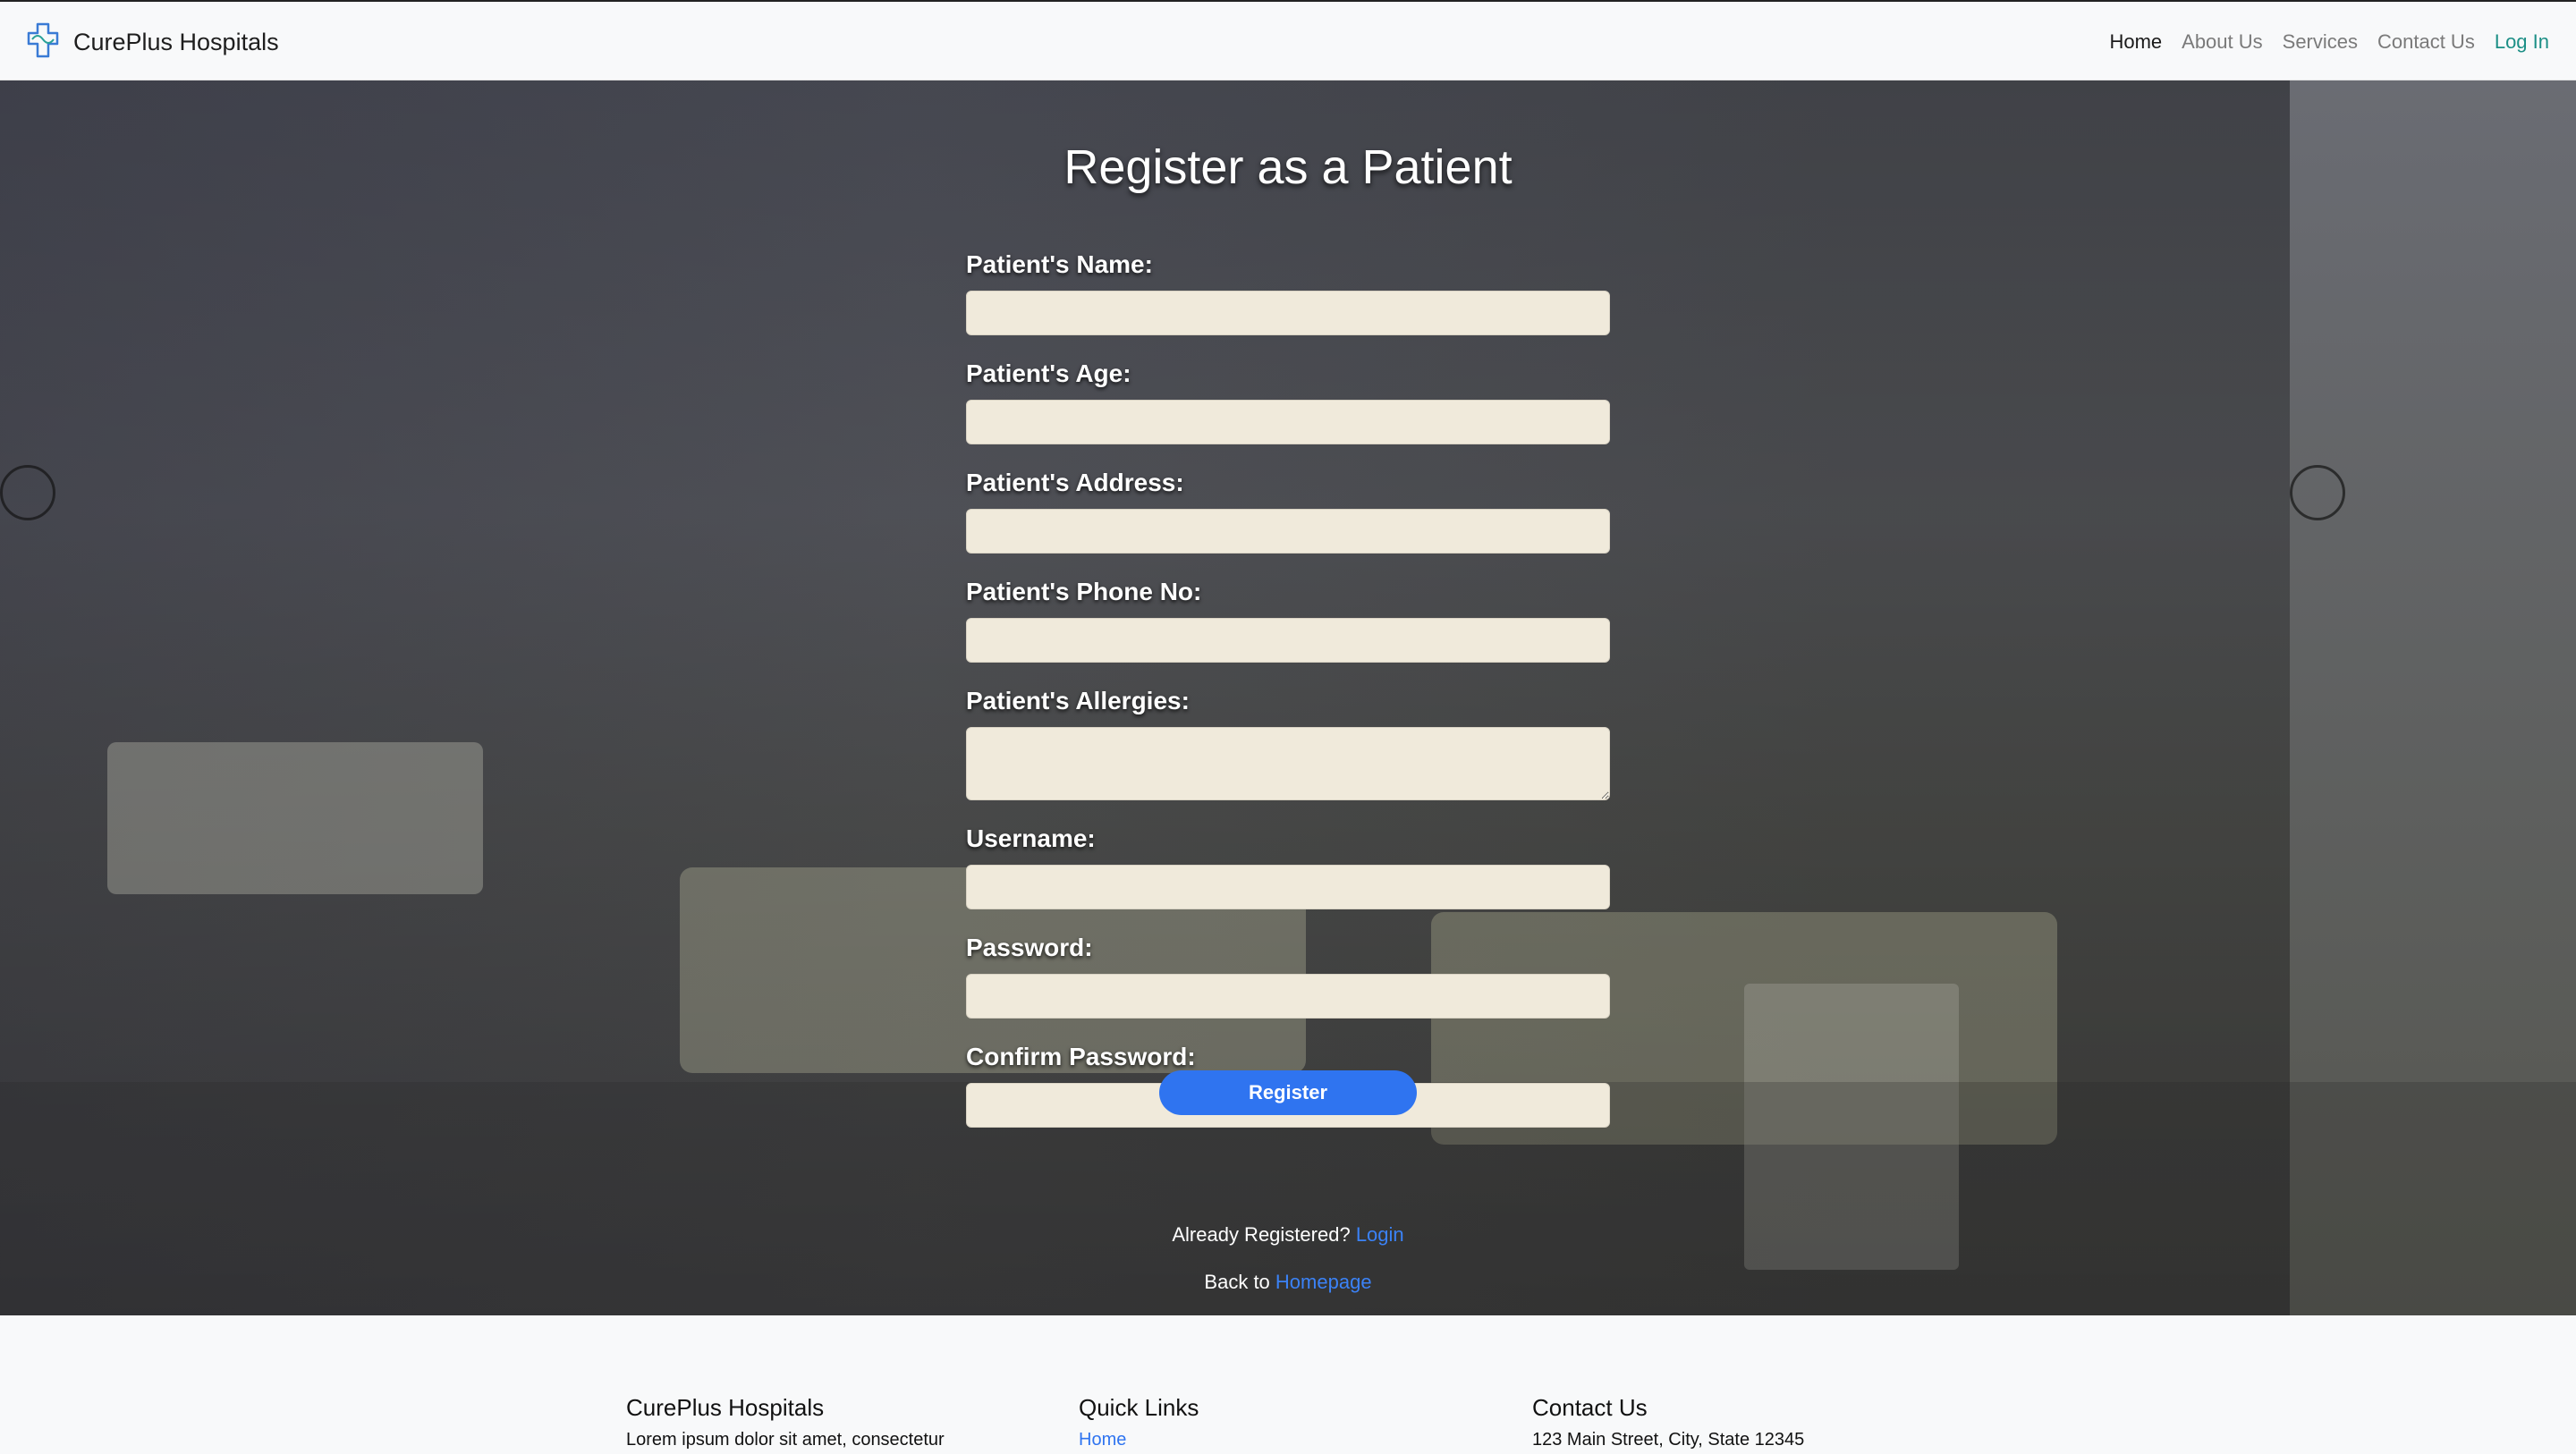 This screenshot has height=1454, width=2576. Describe the element at coordinates (1048, 373) in the screenshot. I see `age-label: Patient's Age:` at that location.